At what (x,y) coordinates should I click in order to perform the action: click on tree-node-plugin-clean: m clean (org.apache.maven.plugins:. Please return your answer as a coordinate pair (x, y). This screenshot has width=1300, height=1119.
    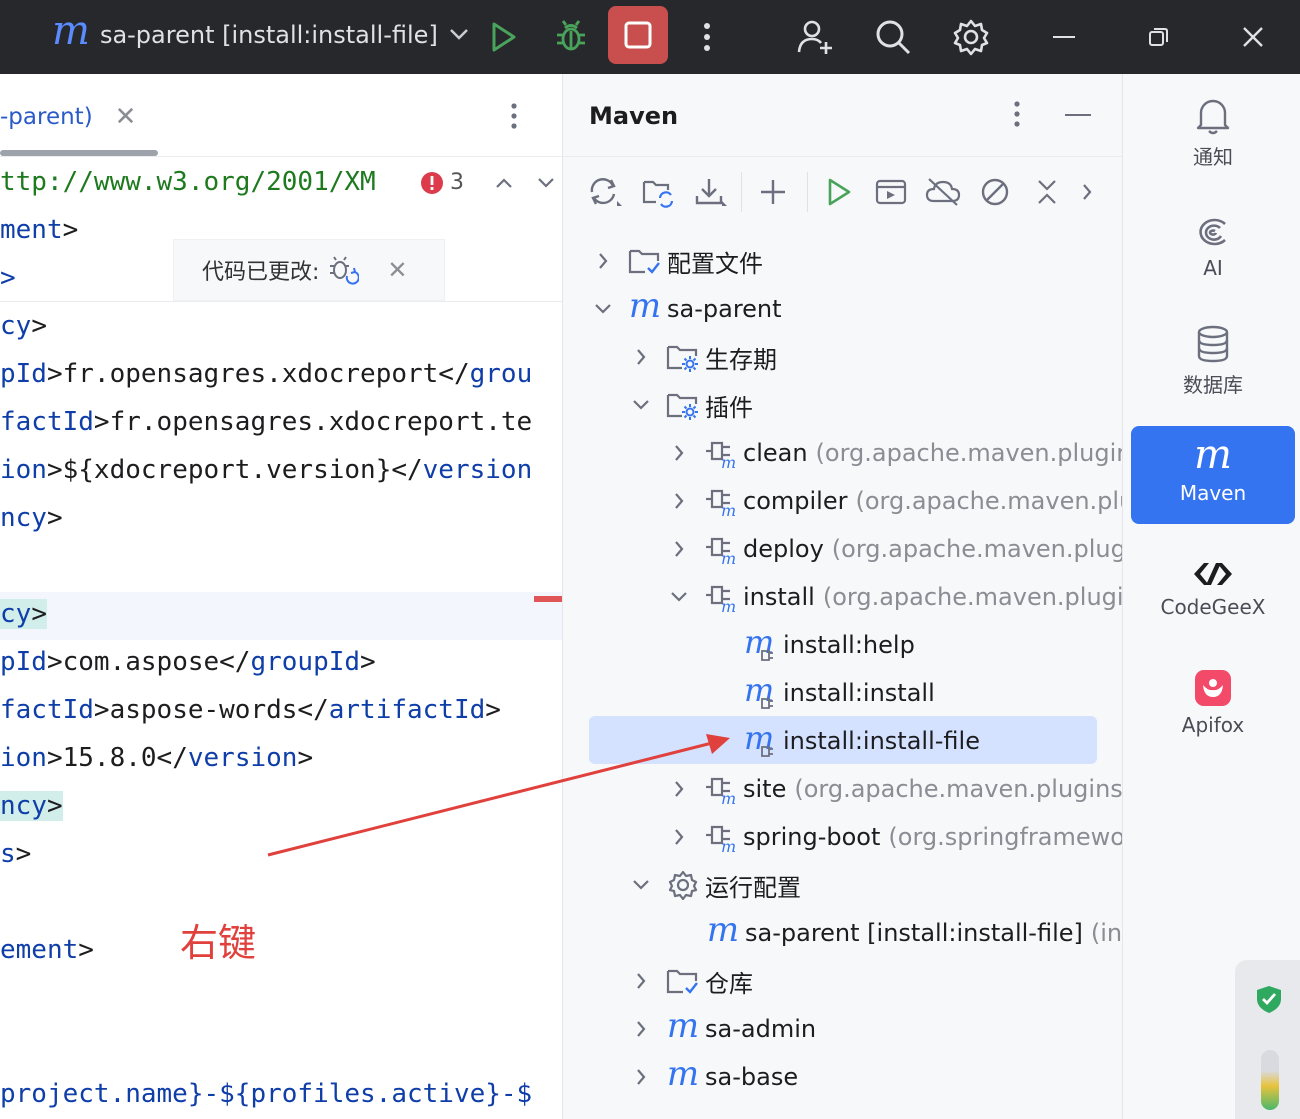
    Looking at the image, I should click on (893, 453).